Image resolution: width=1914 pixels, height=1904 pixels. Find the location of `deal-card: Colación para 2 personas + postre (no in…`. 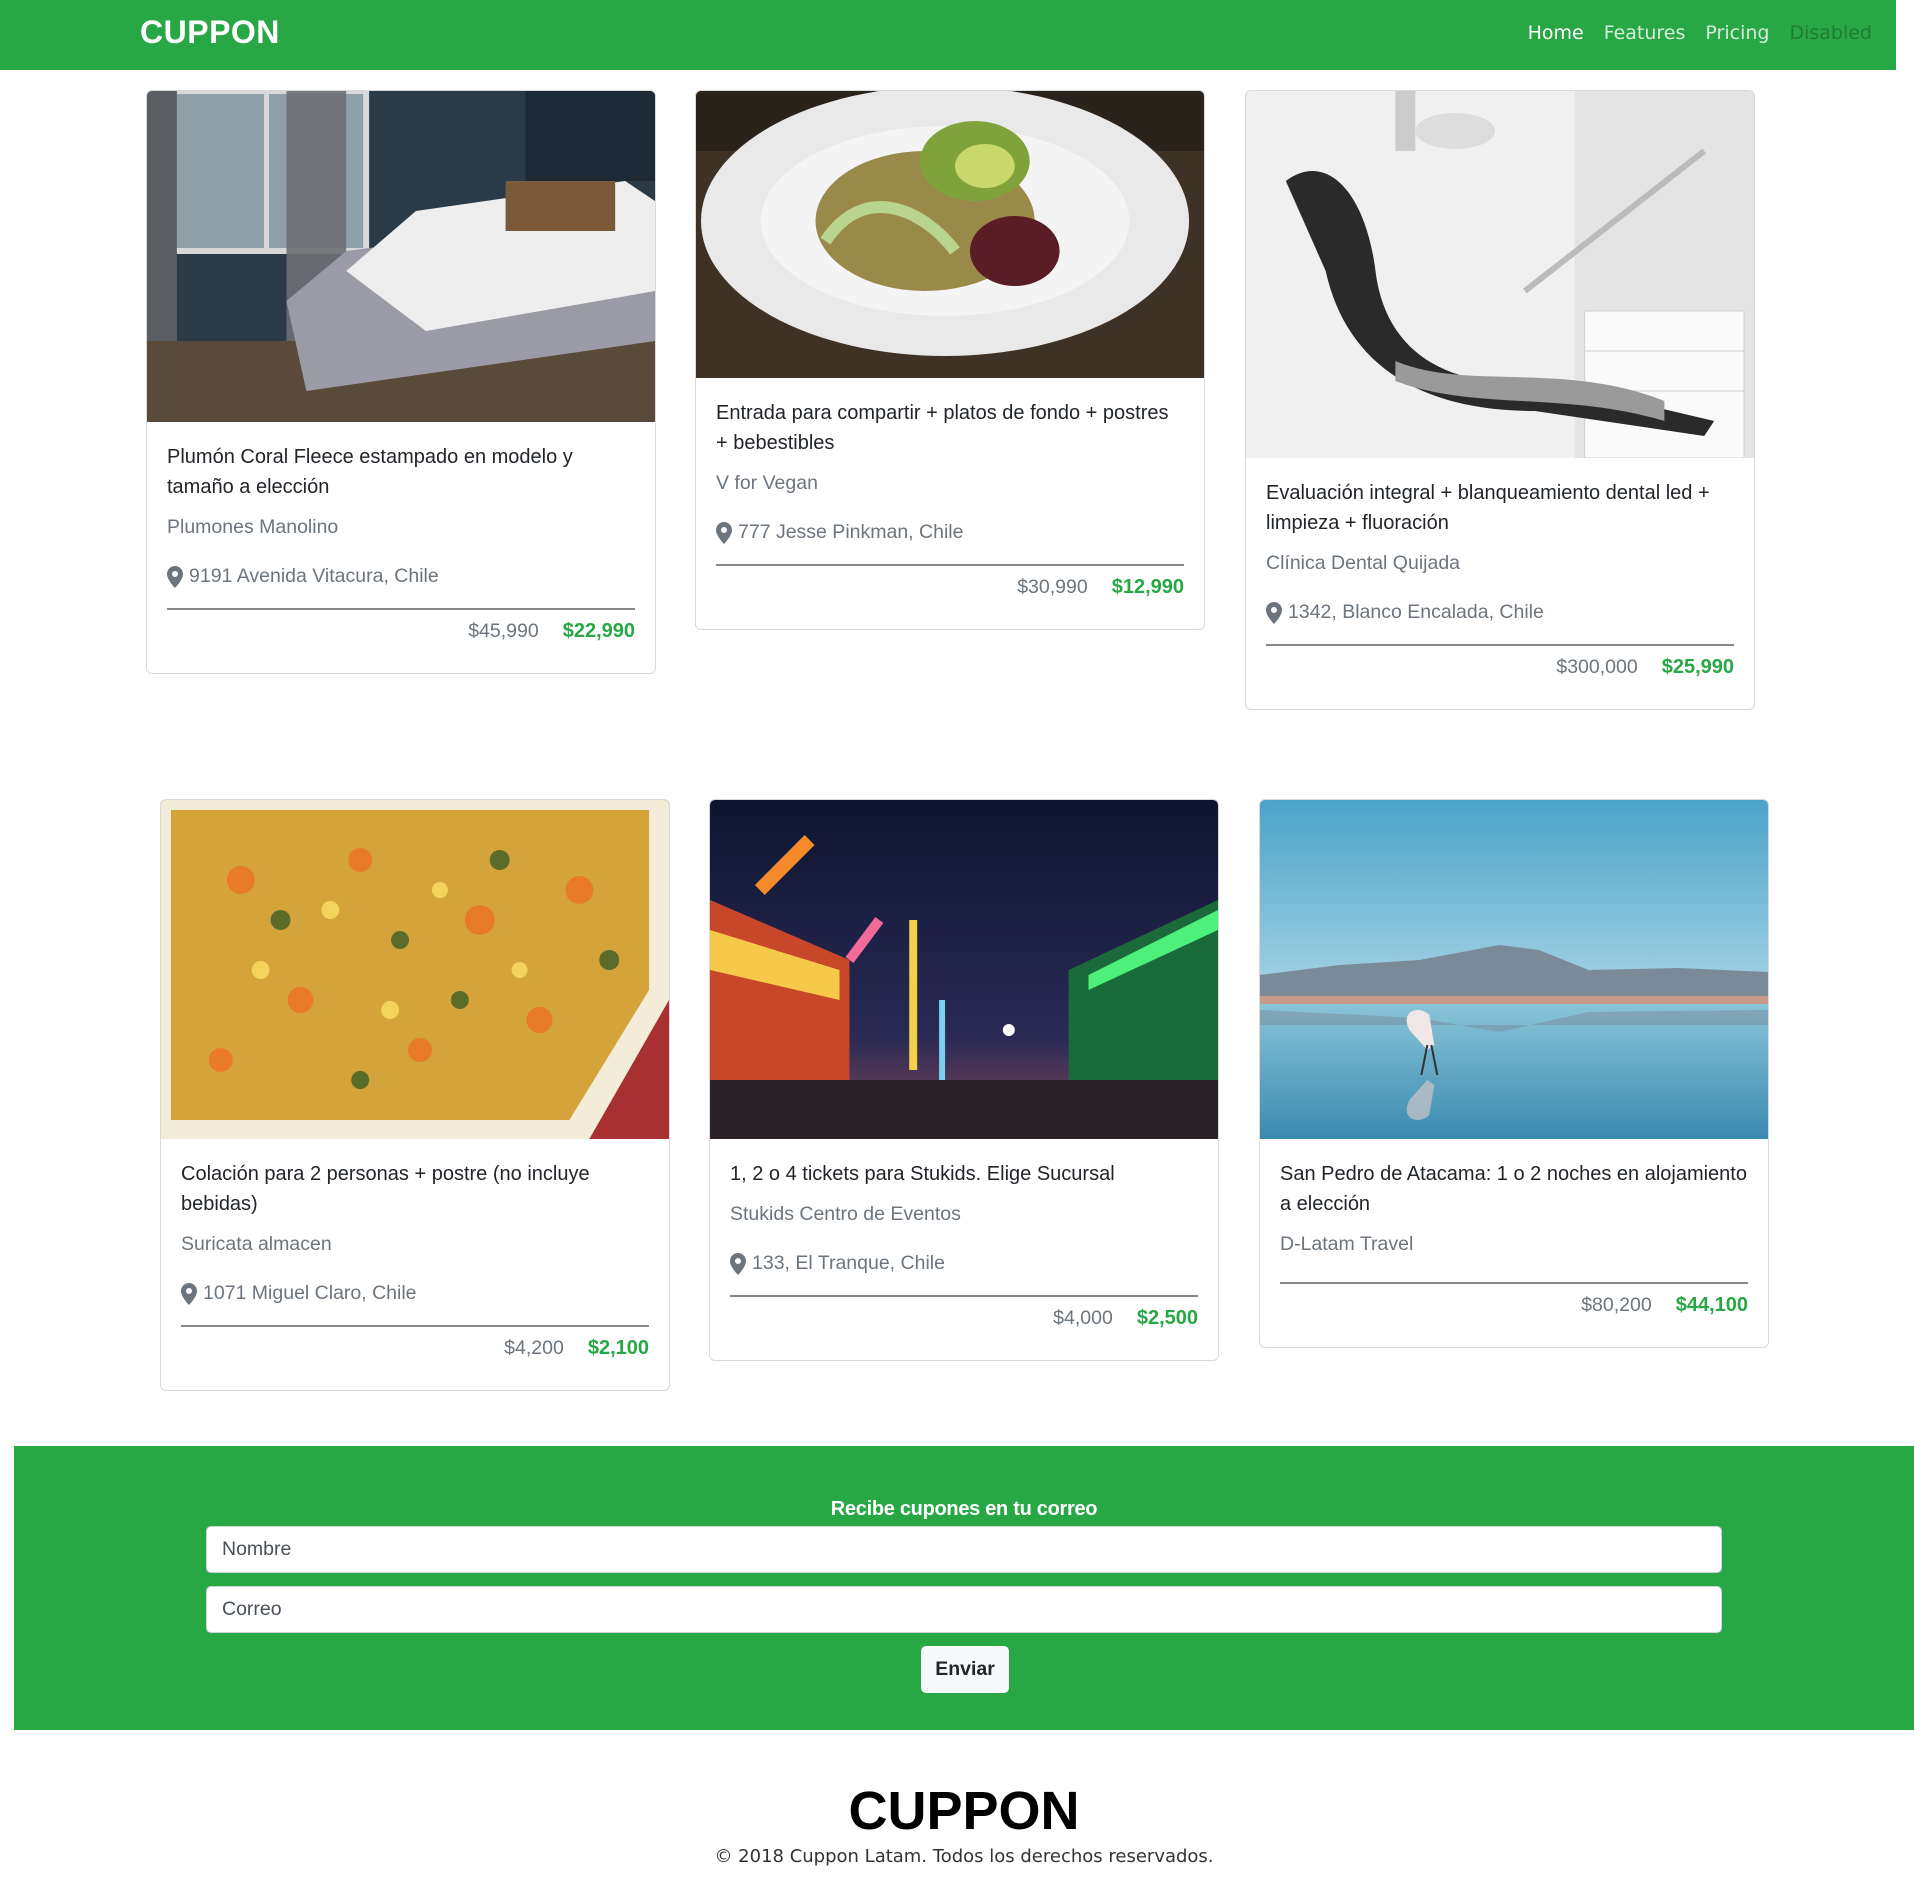

deal-card: Colación para 2 personas + postre (no in… is located at coordinates (415, 1095).